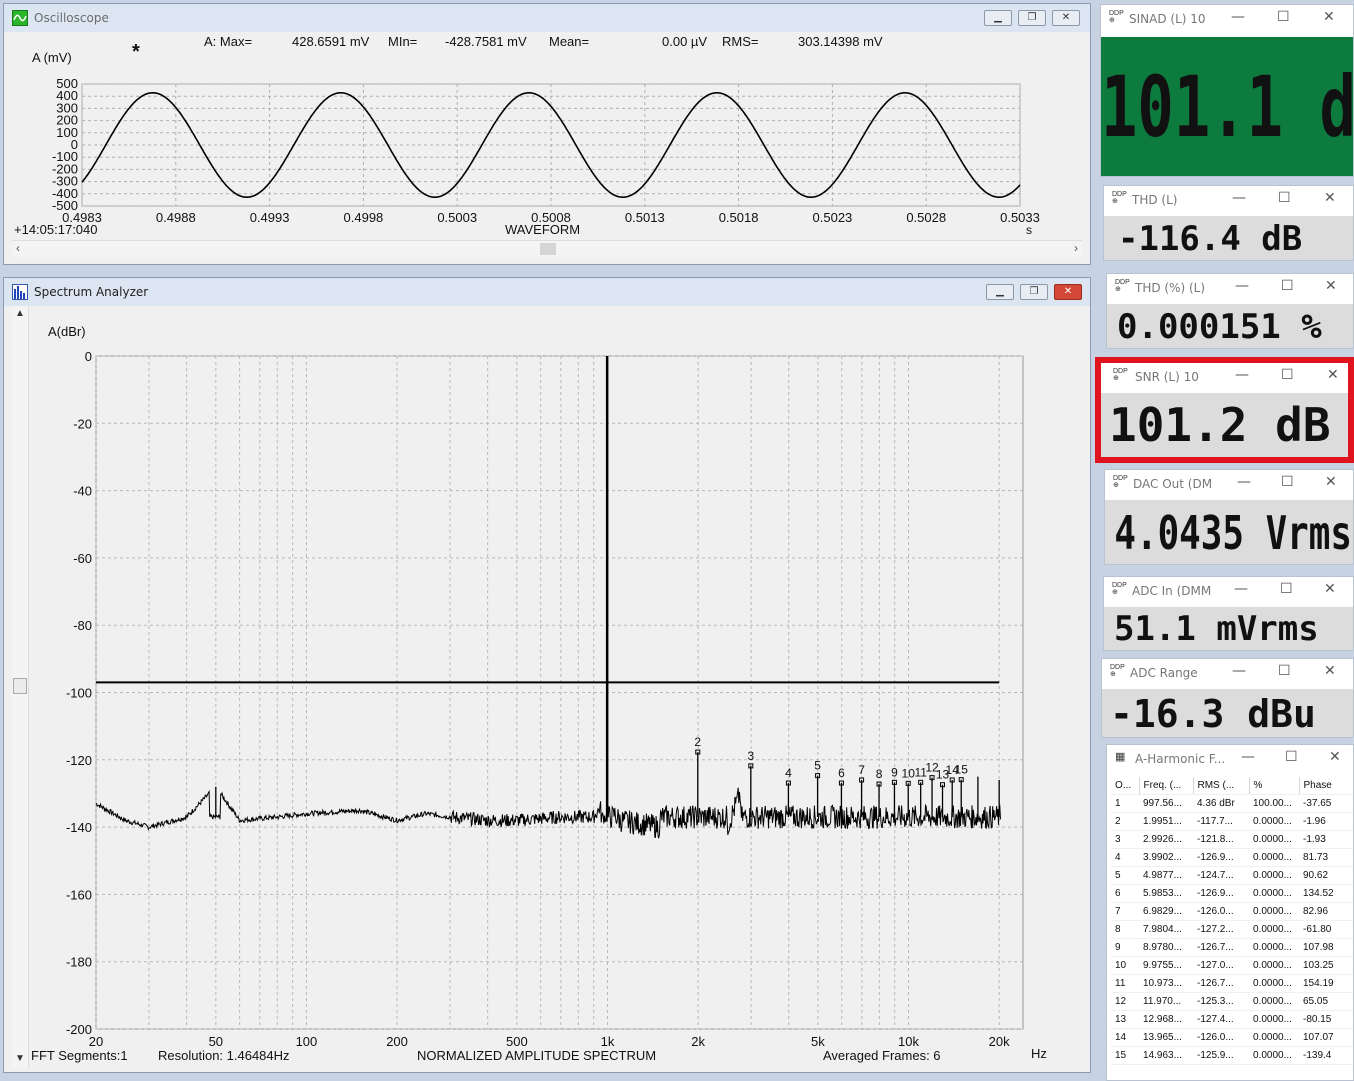 The width and height of the screenshot is (1354, 1081). I want to click on spectrum-title: Spectrum Analyzer, so click(91, 292).